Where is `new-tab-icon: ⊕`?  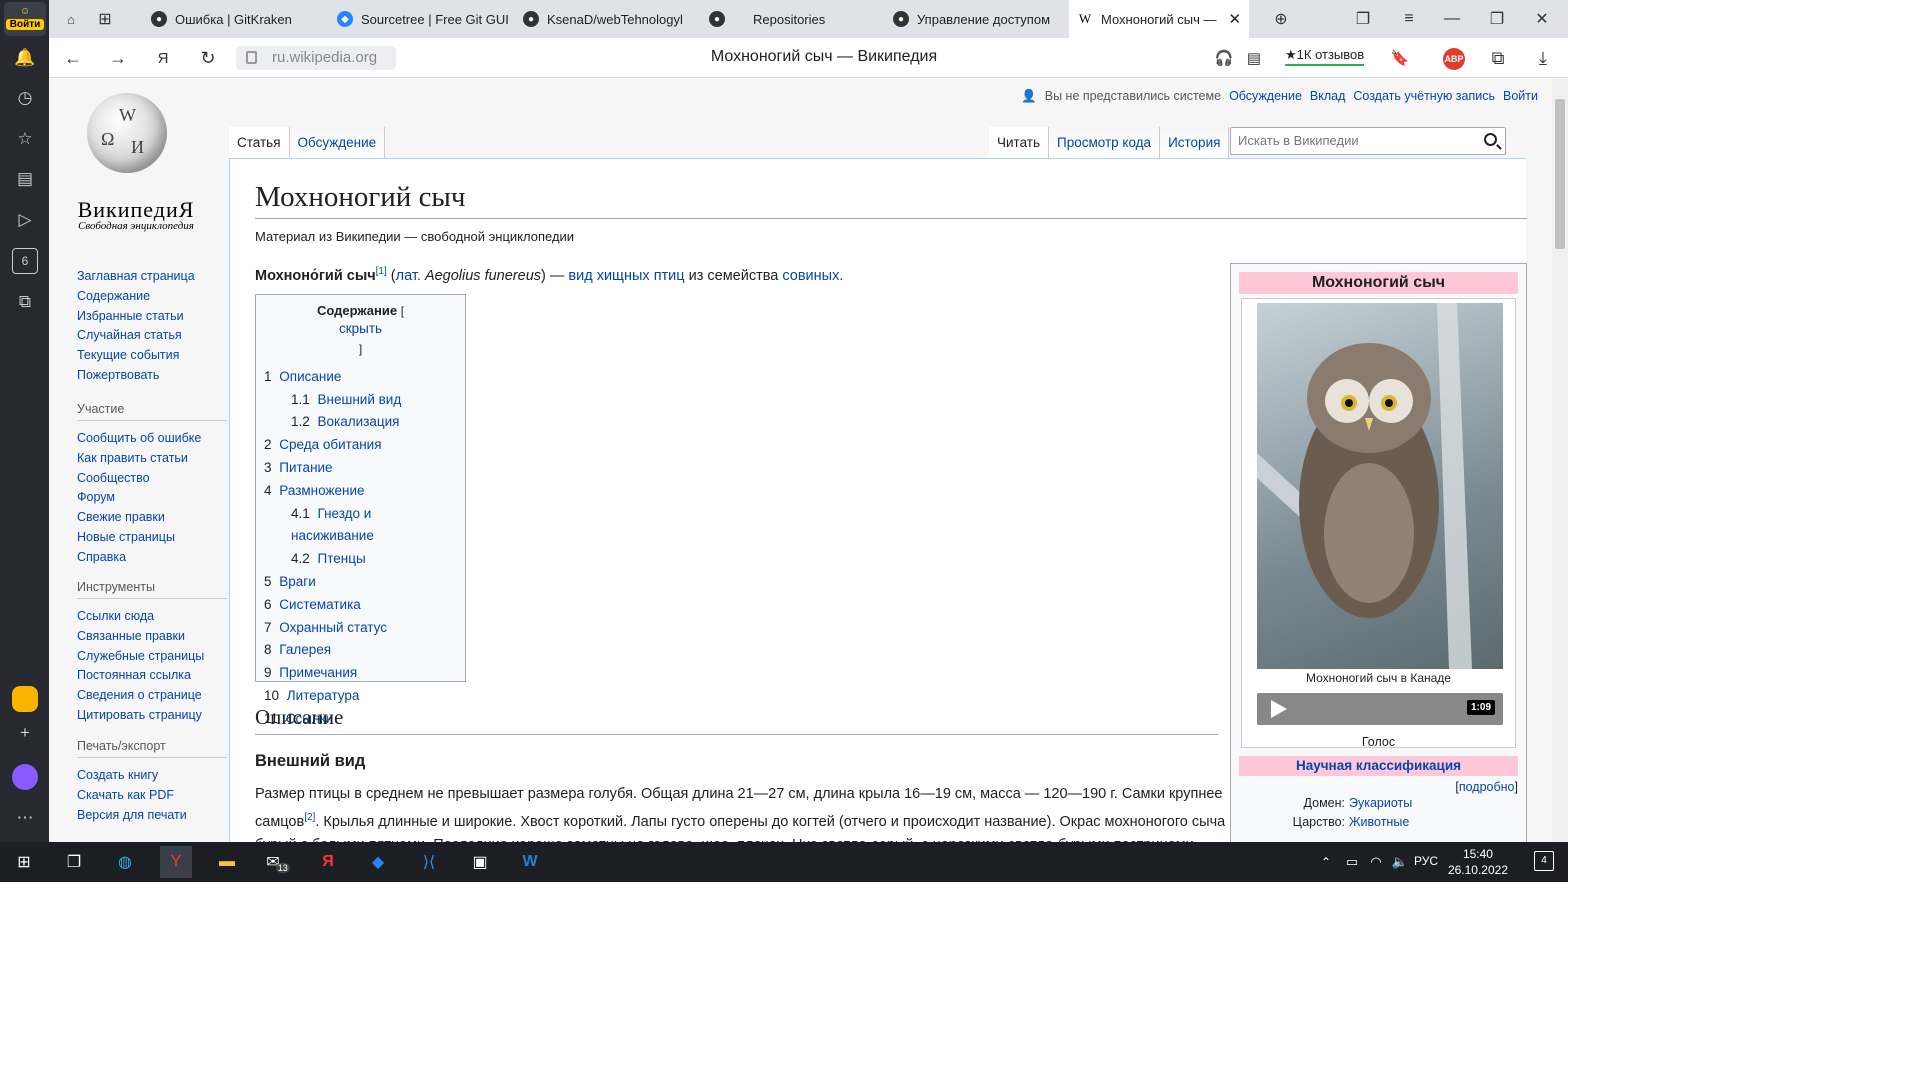 new-tab-icon: ⊕ is located at coordinates (1281, 19).